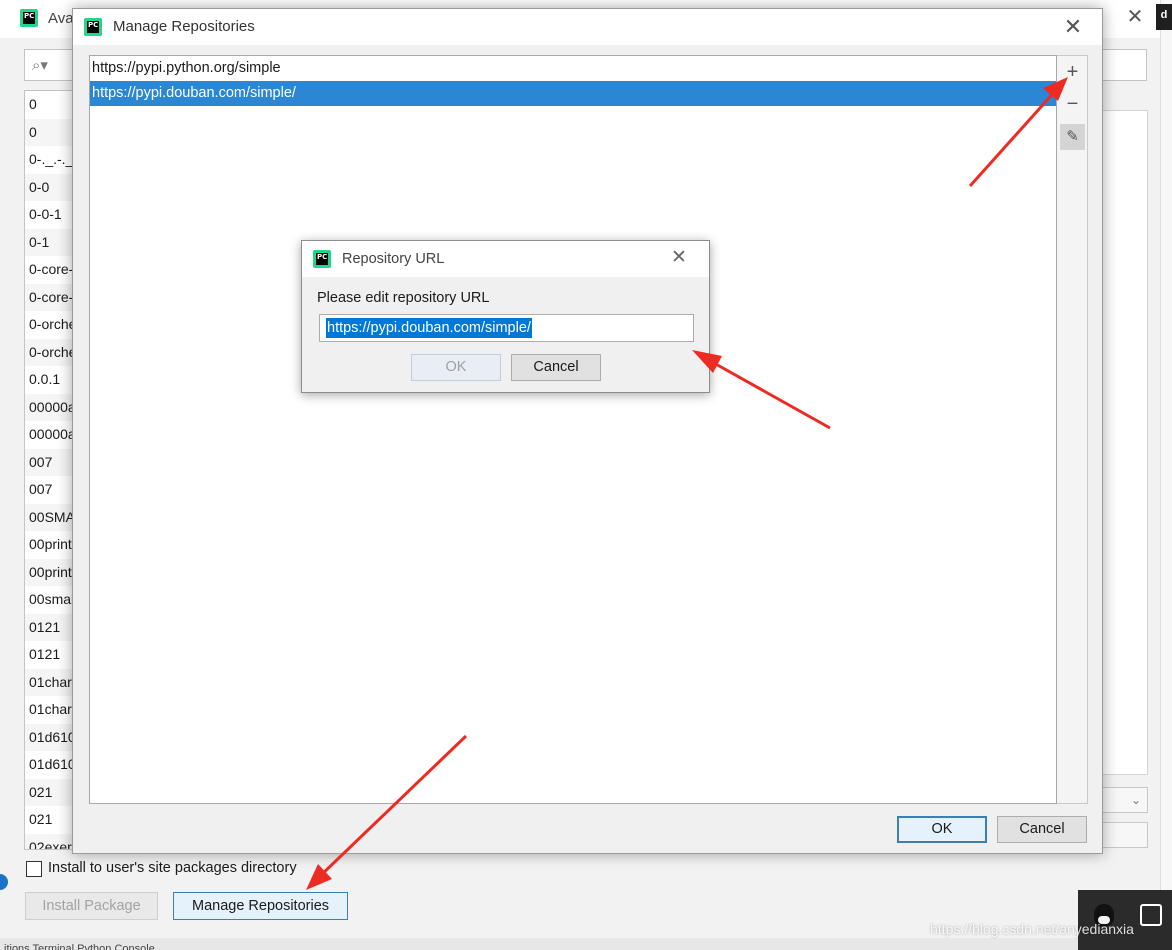 This screenshot has width=1172, height=950. What do you see at coordinates (1125, 442) in the screenshot?
I see `package-description-panel` at bounding box center [1125, 442].